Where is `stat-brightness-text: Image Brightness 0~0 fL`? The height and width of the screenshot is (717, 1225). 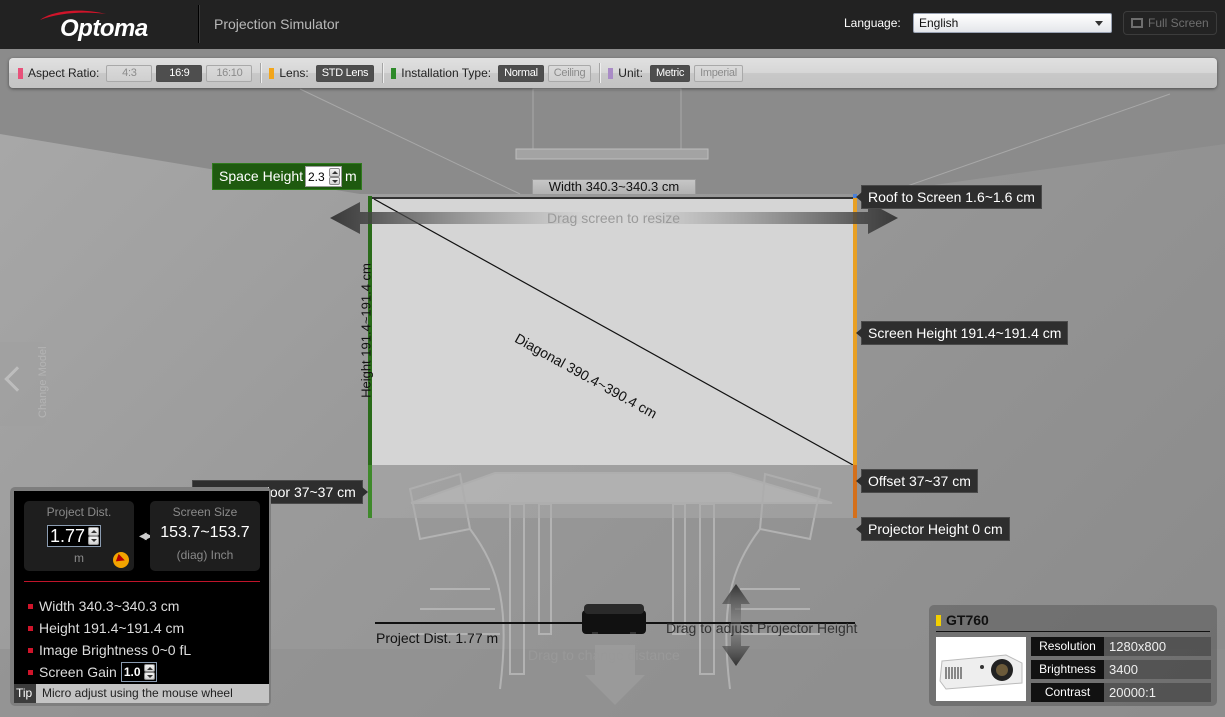
stat-brightness-text: Image Brightness 0~0 fL is located at coordinates (115, 650).